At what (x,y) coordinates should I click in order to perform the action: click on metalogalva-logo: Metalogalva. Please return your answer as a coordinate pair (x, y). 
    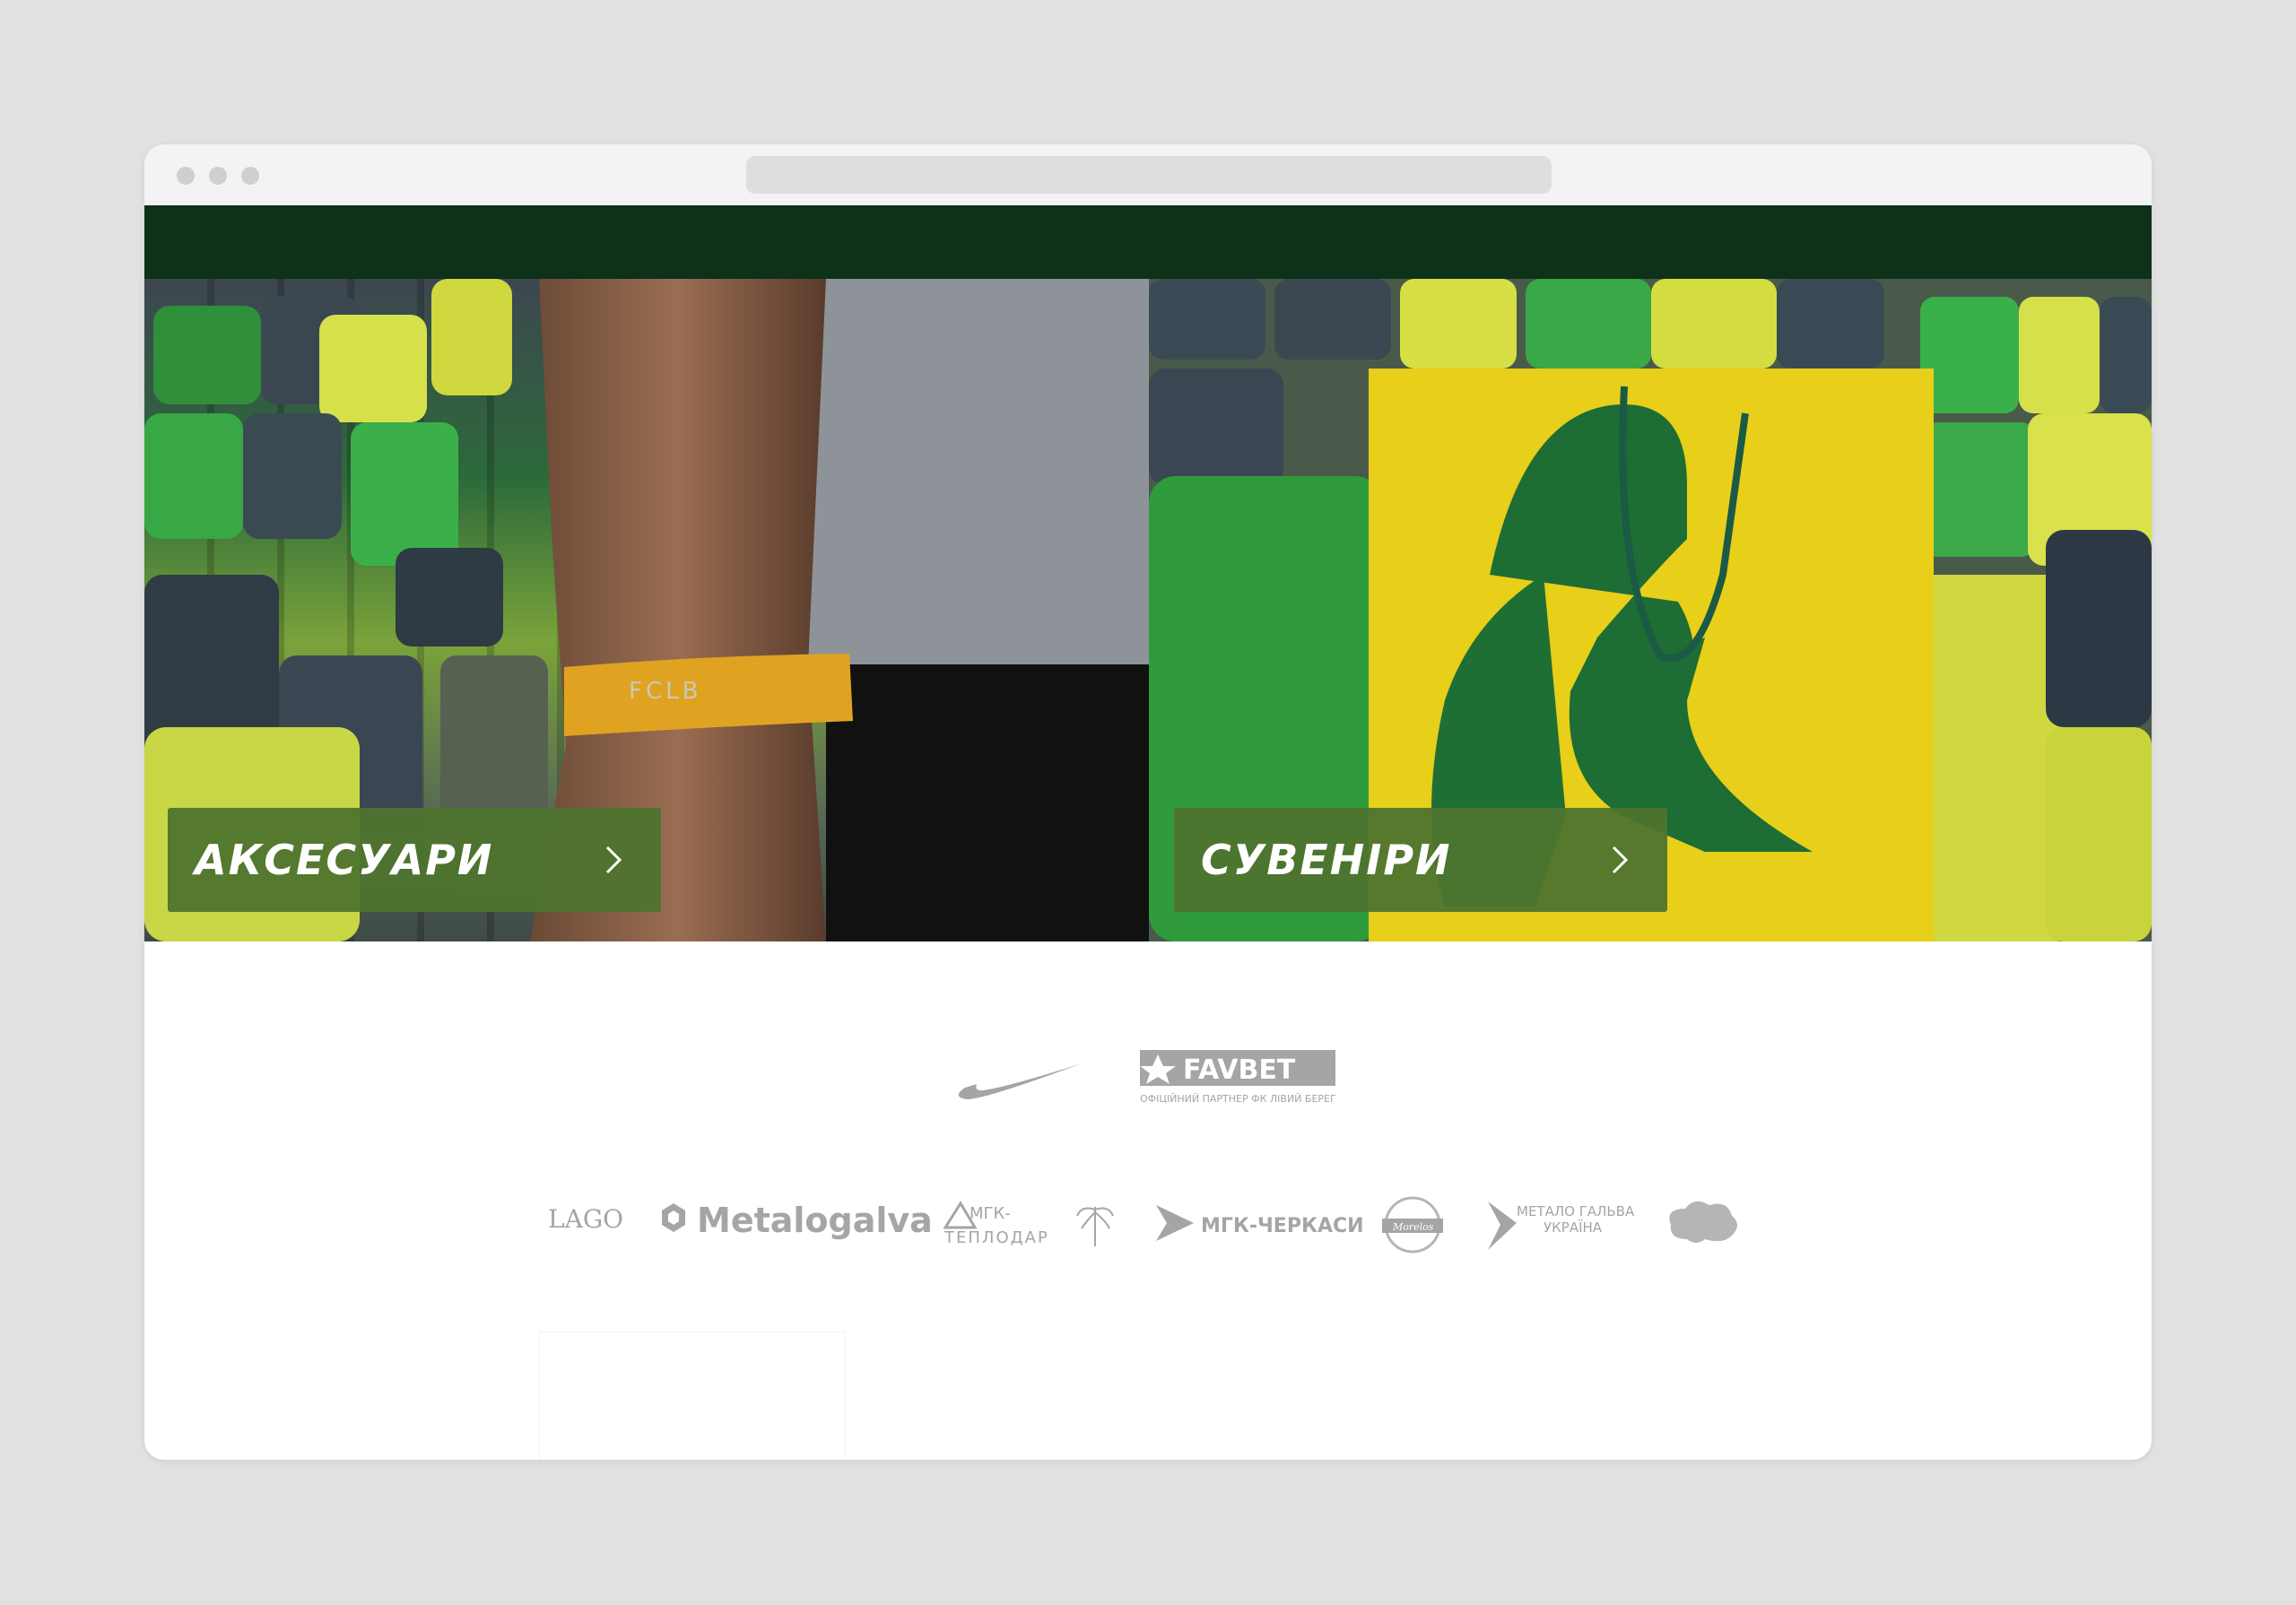
    Looking at the image, I should click on (797, 1220).